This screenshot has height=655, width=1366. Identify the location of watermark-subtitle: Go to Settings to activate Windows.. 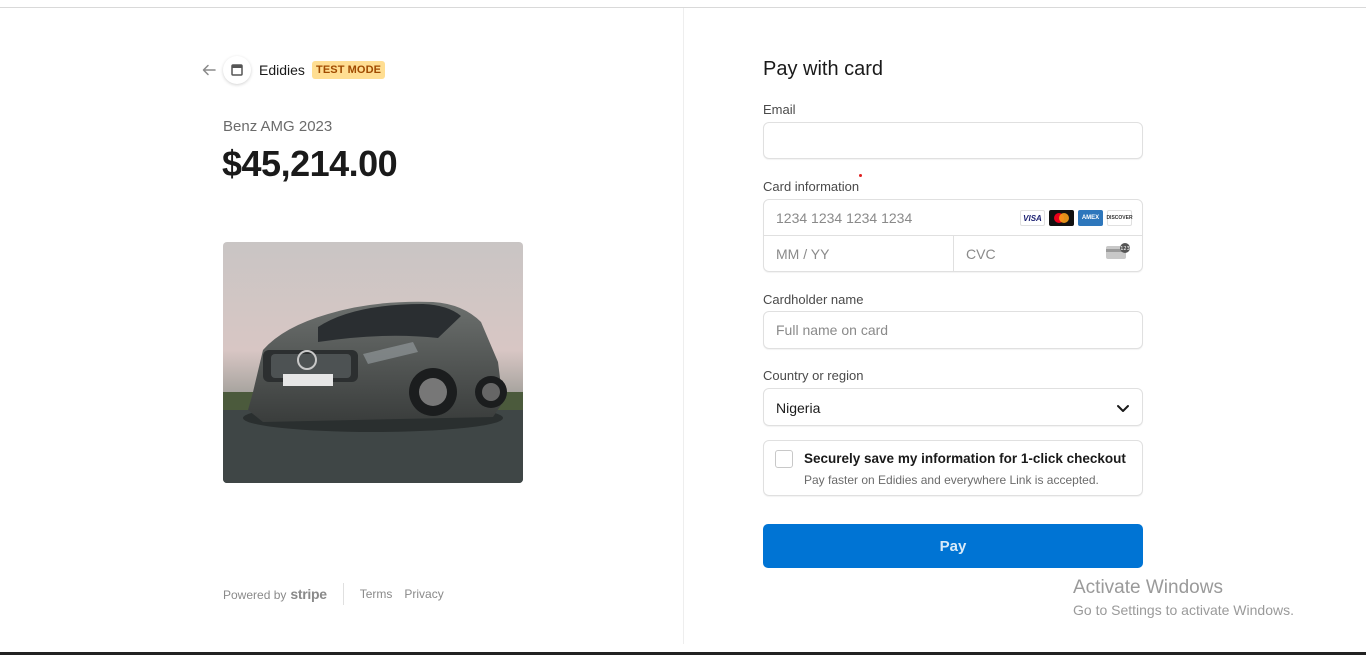
(1183, 610).